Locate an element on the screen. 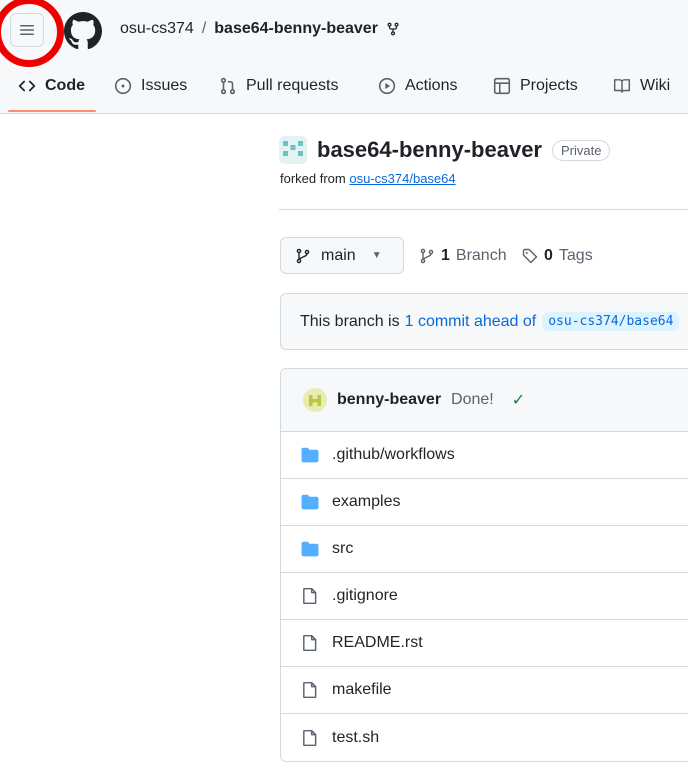 Image resolution: width=688 pixels, height=773 pixels. tab-wiki: Wiki is located at coordinates (641, 86).